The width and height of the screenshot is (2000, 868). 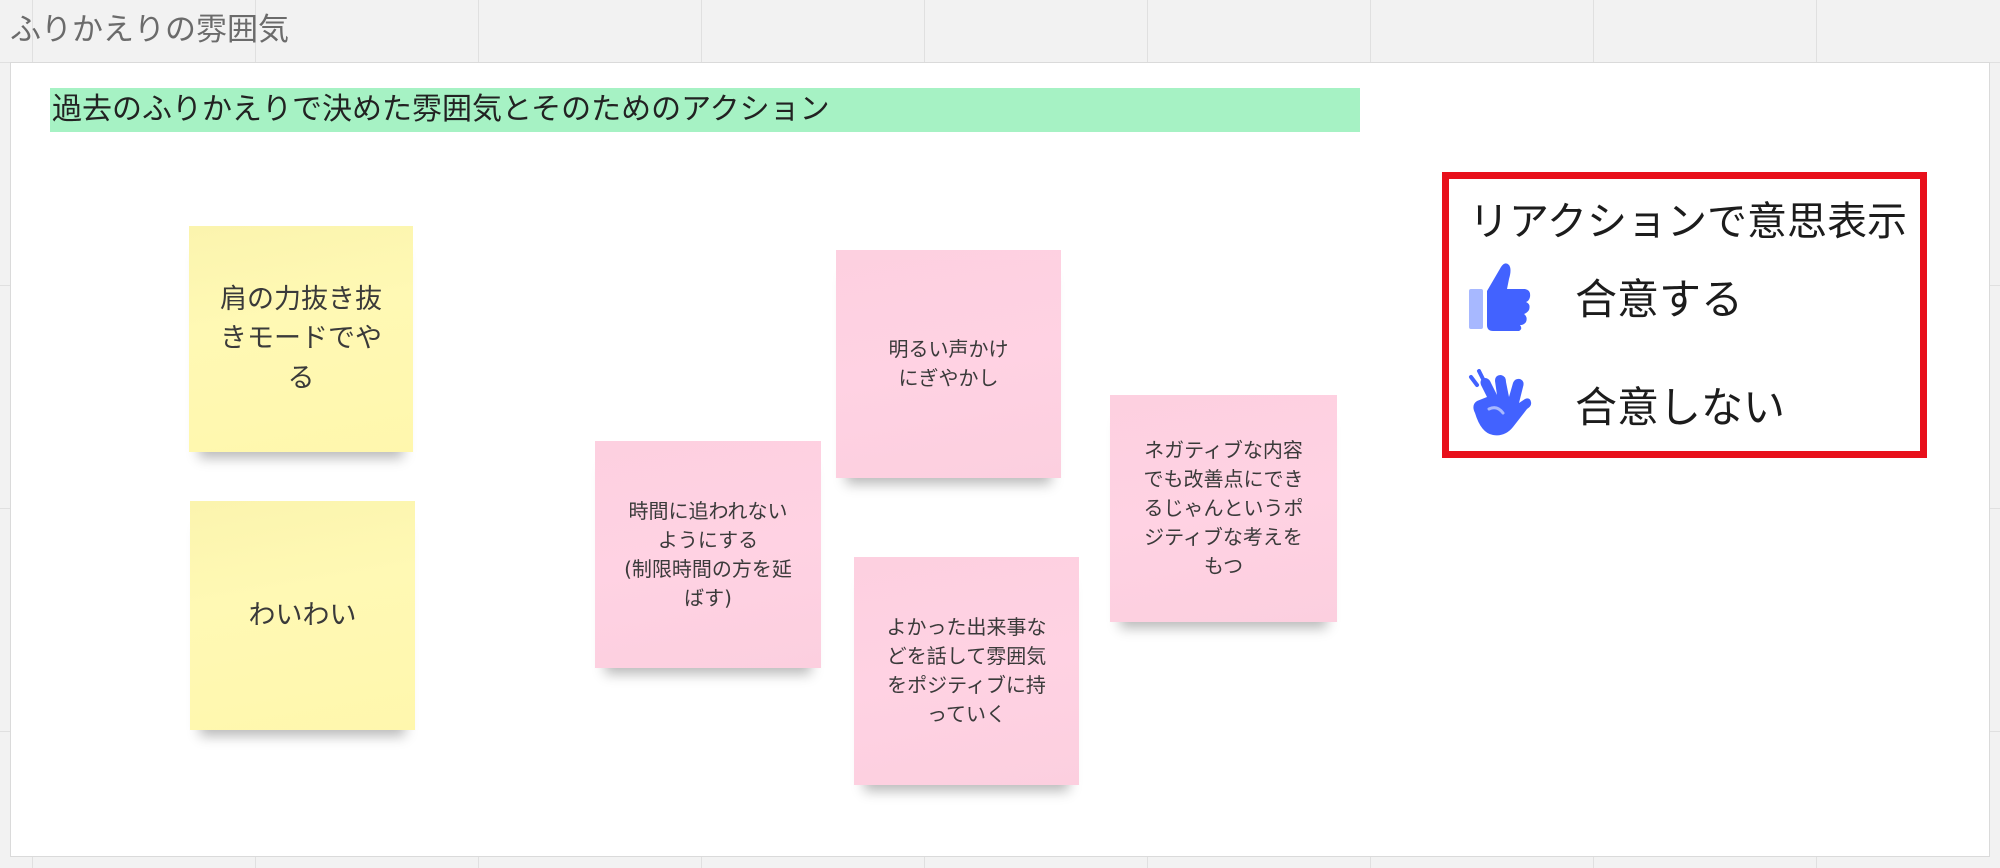 I want to click on reaction-disagree-row: 合意しない, so click(x=1626, y=404).